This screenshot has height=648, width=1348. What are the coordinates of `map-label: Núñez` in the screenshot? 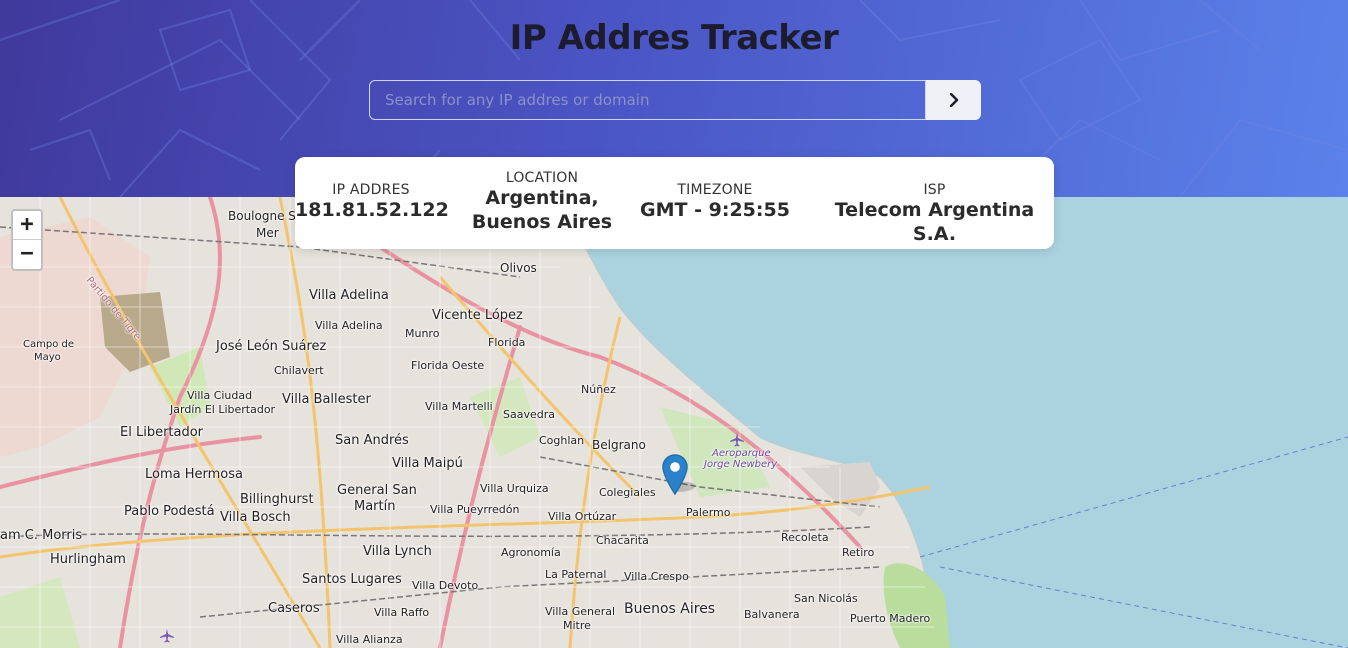 It's located at (598, 389).